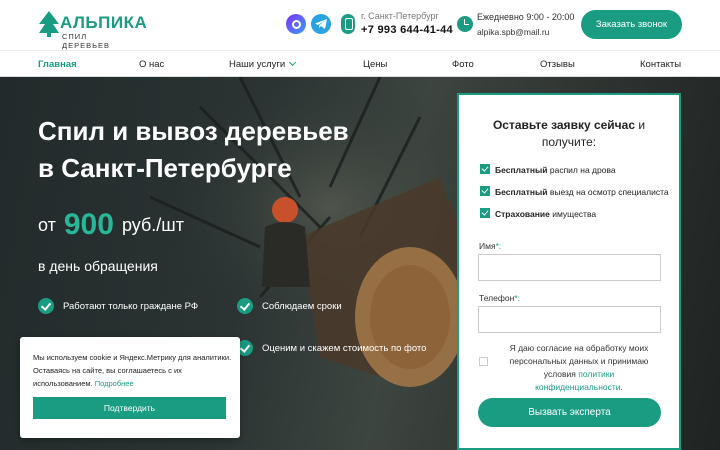  I want to click on benefit-item: Бесплатный выезд на осмотр специалиста, so click(574, 191).